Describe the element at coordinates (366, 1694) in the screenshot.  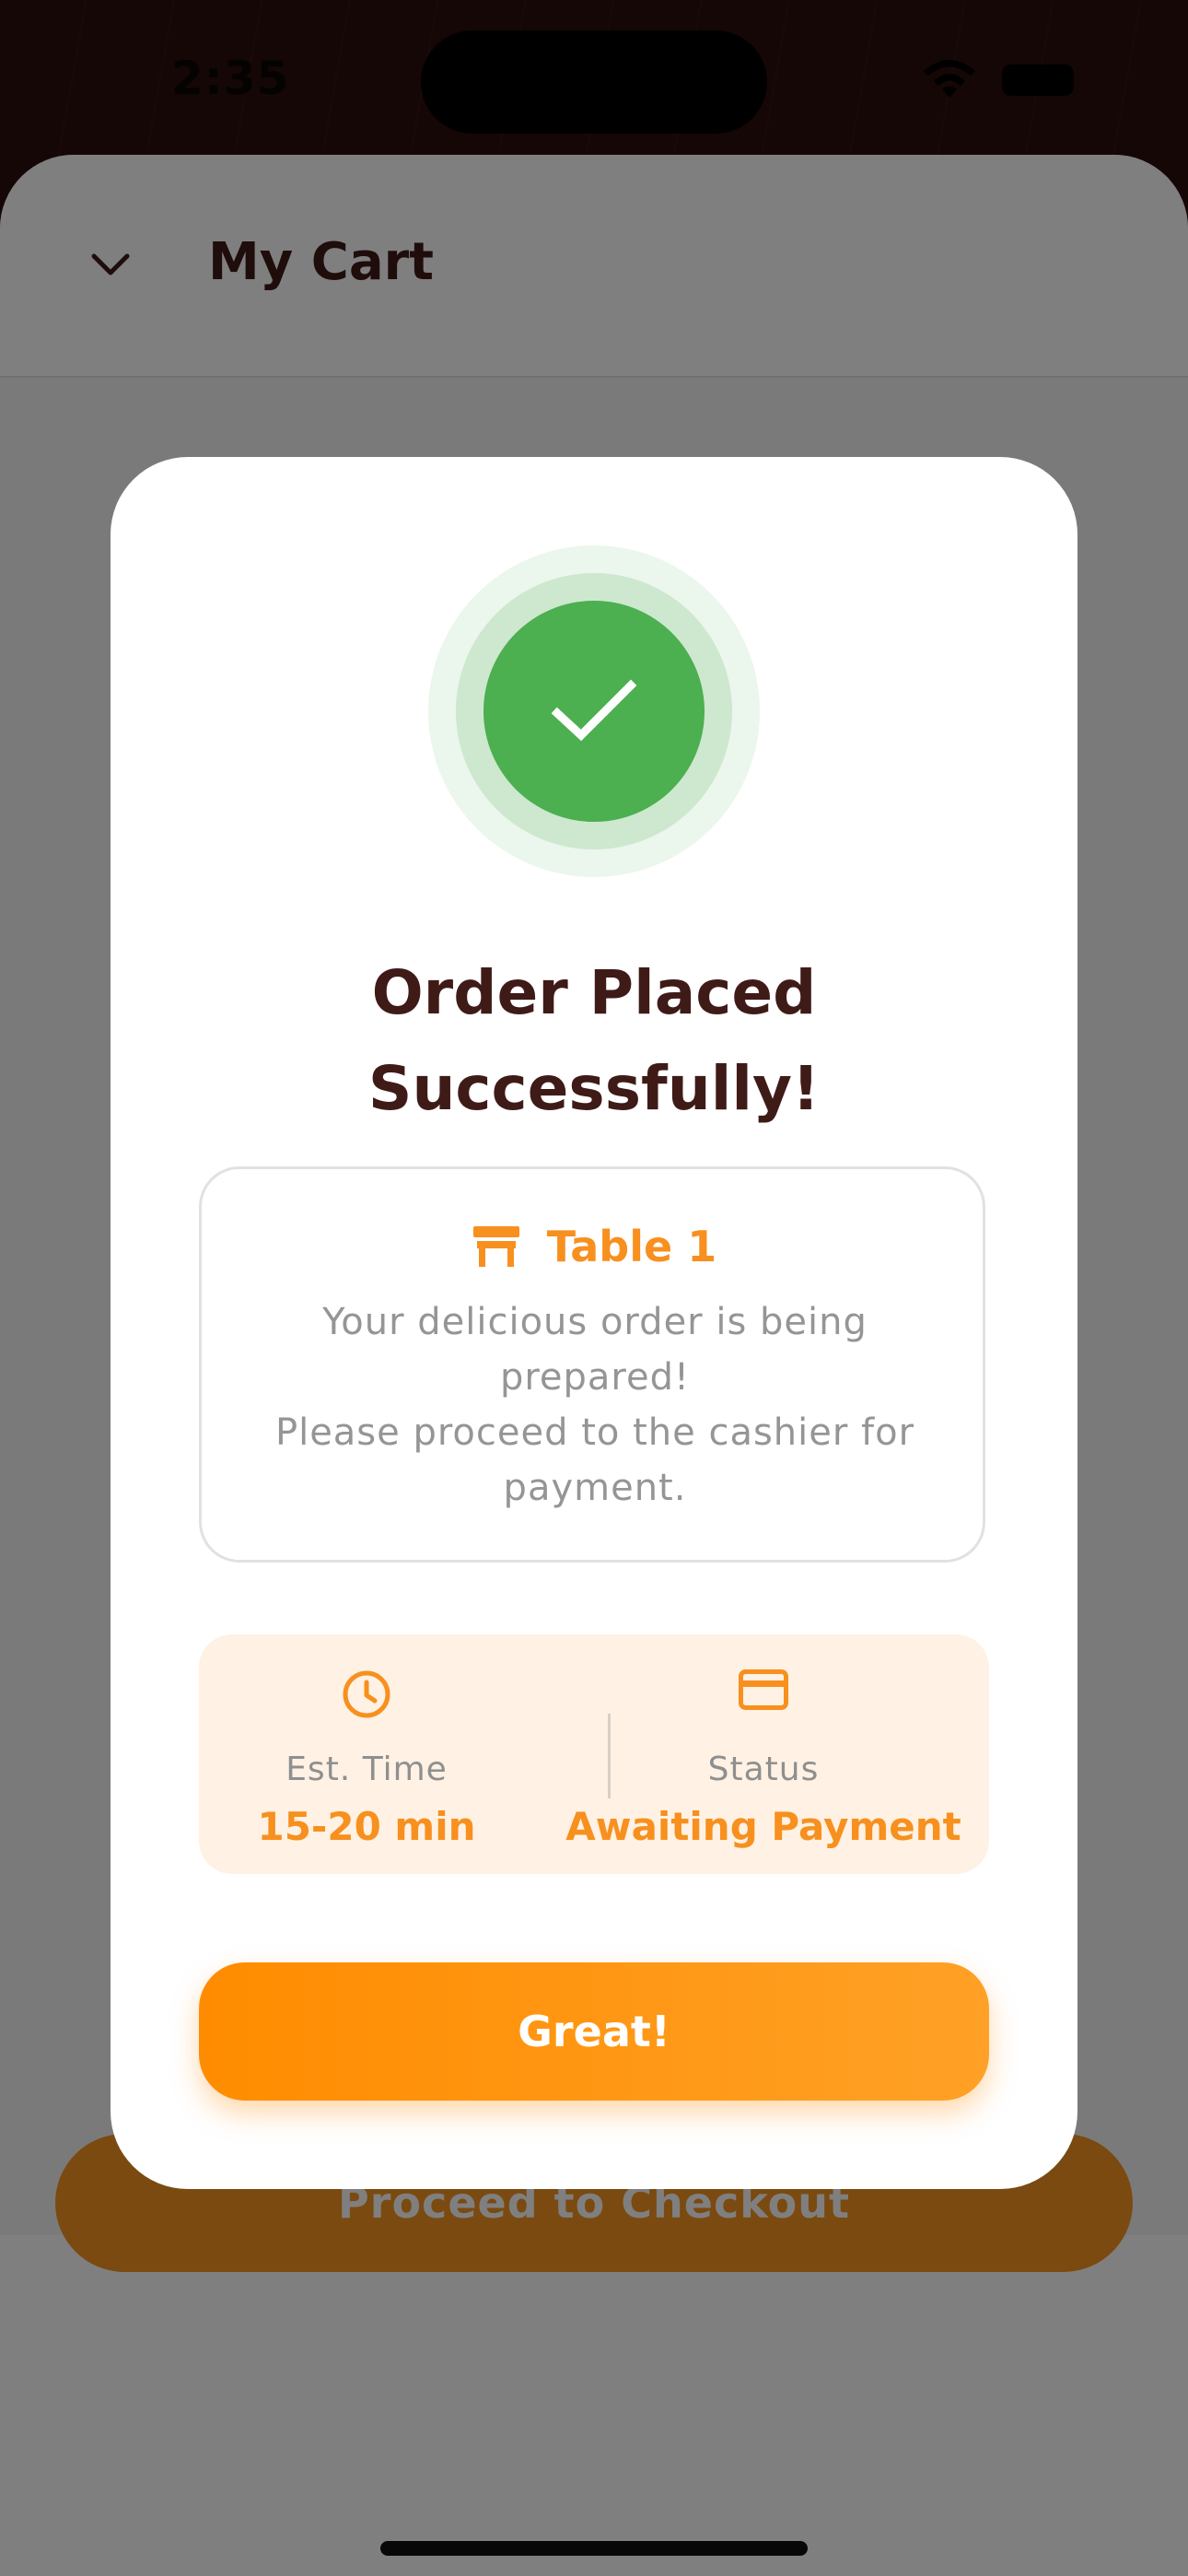
I see `clock-icon` at that location.